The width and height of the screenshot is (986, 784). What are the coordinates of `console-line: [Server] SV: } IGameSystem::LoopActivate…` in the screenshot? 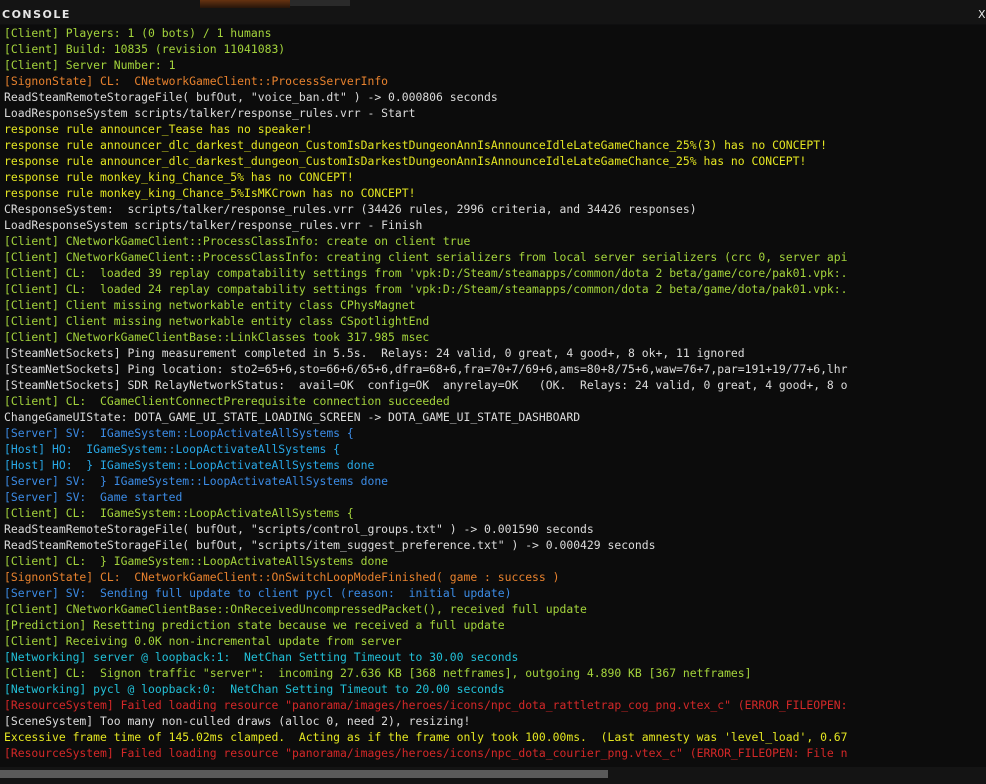 It's located at (196, 481).